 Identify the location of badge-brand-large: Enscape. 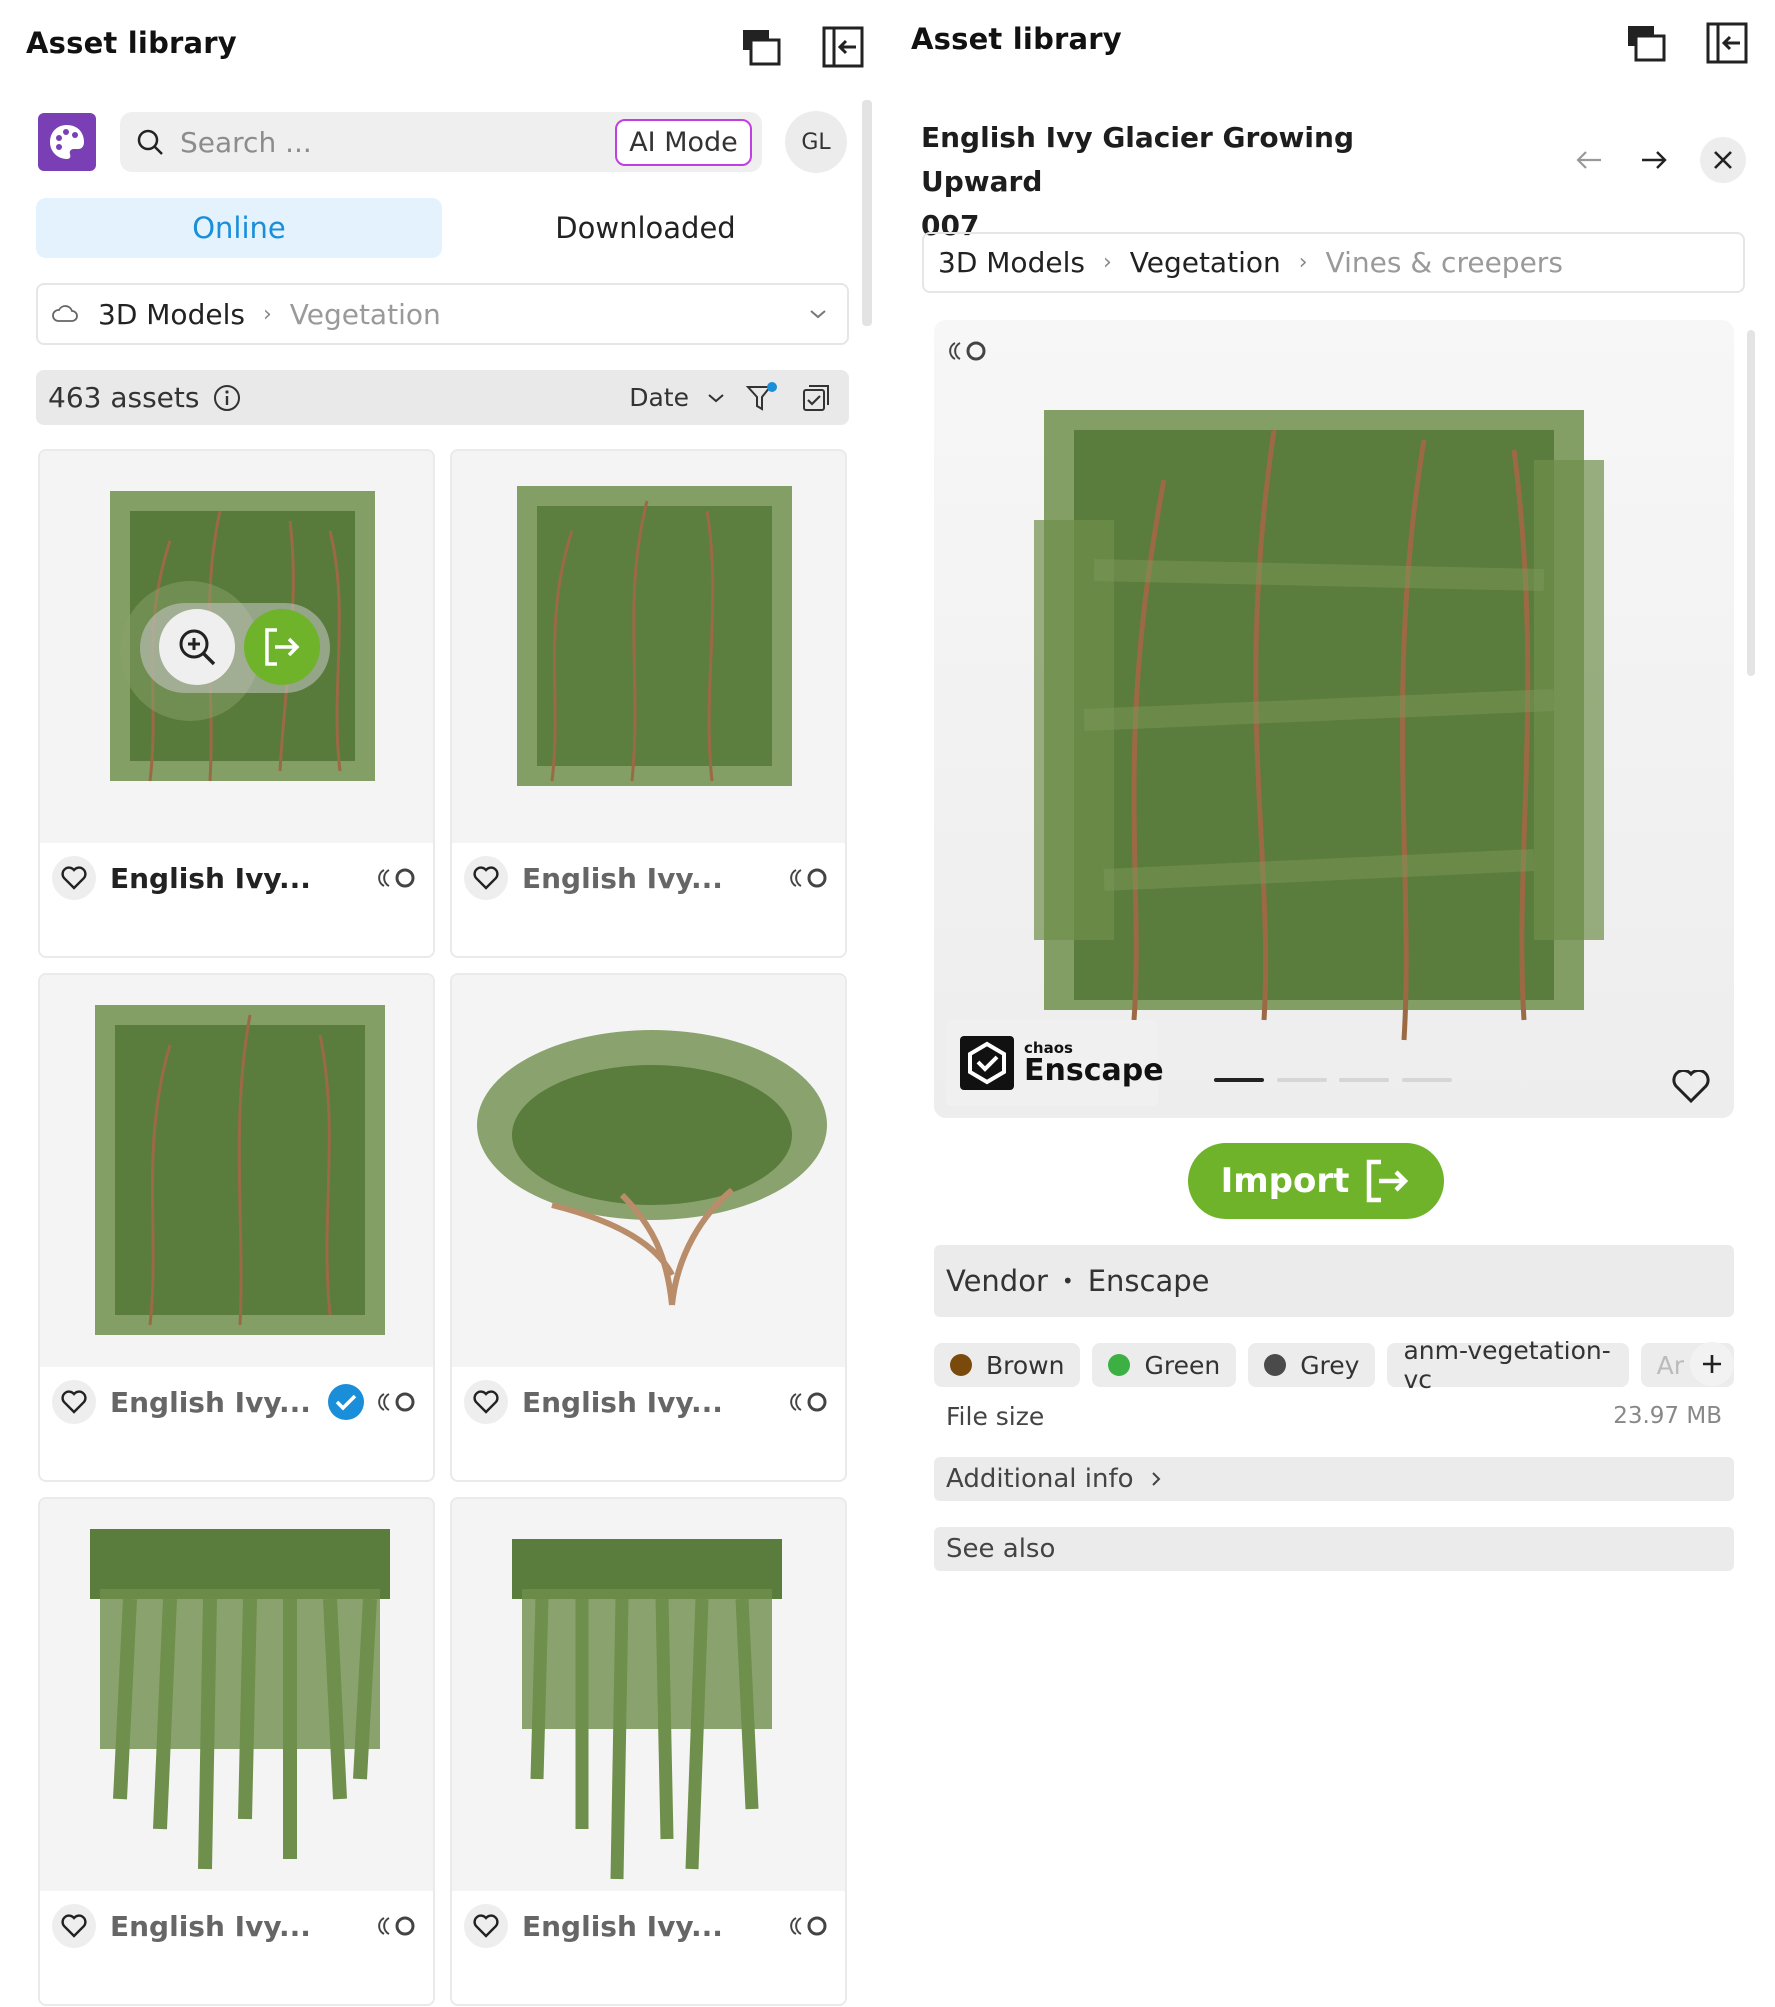
(1094, 1070).